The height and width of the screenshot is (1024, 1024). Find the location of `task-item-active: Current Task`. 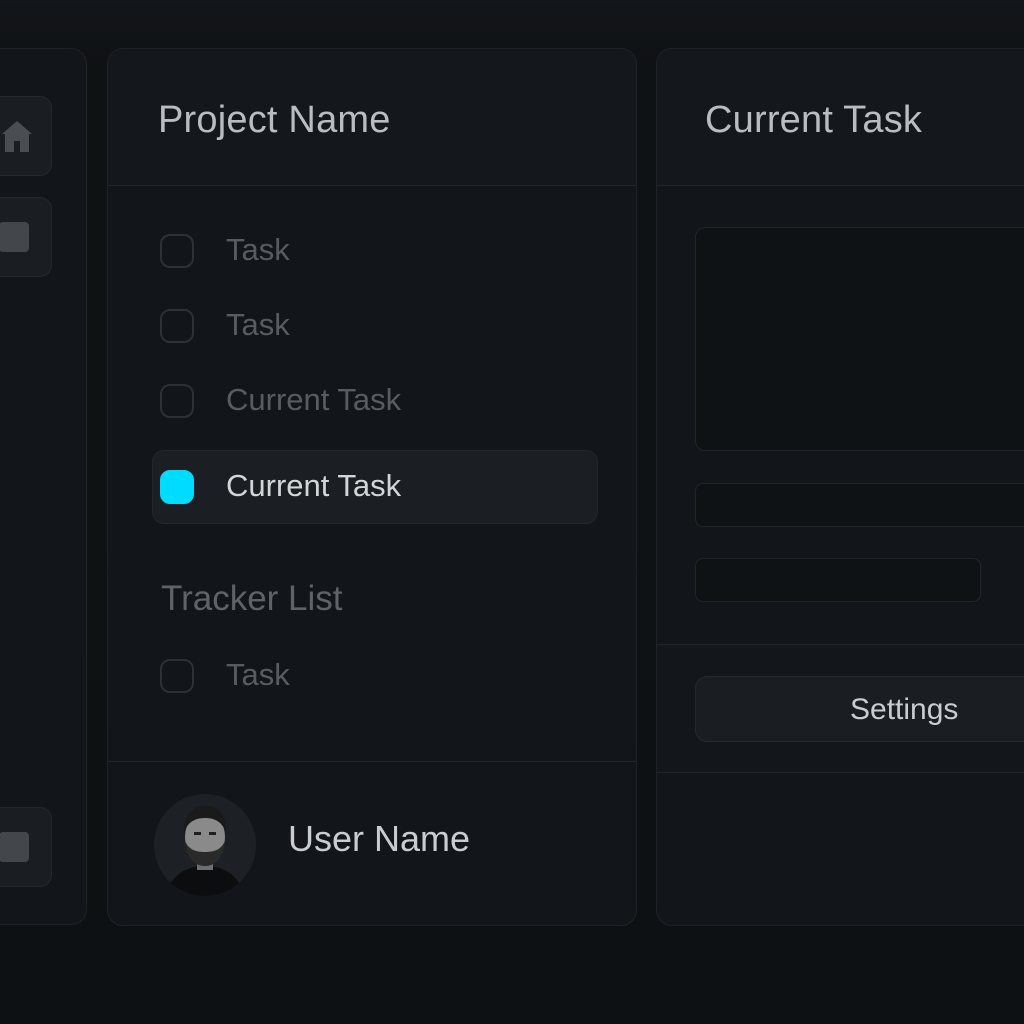

task-item-active: Current Task is located at coordinates (375, 487).